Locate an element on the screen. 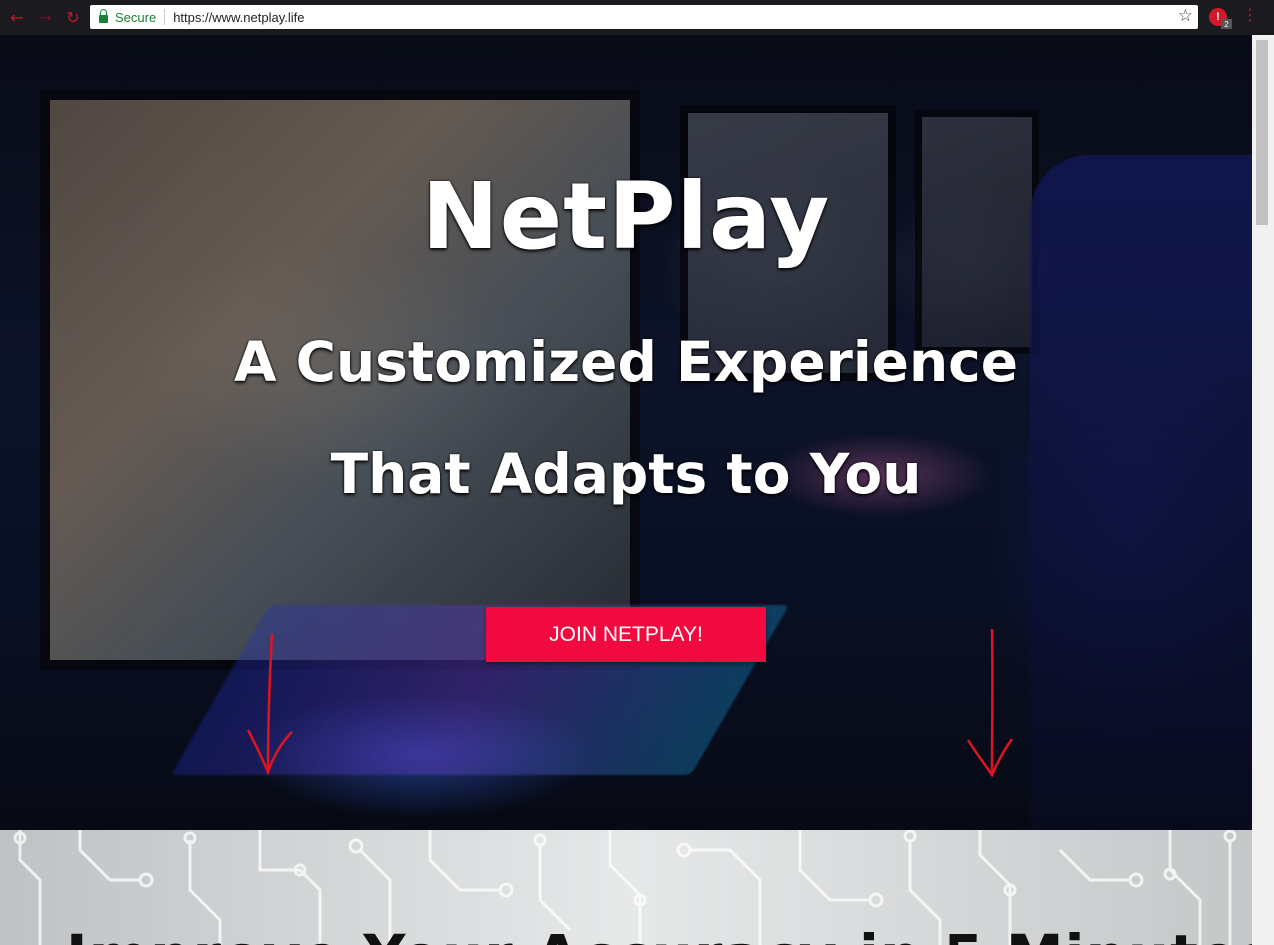 This screenshot has height=945, width=1274. kebab-menu-icon: ⋮ is located at coordinates (1250, 14).